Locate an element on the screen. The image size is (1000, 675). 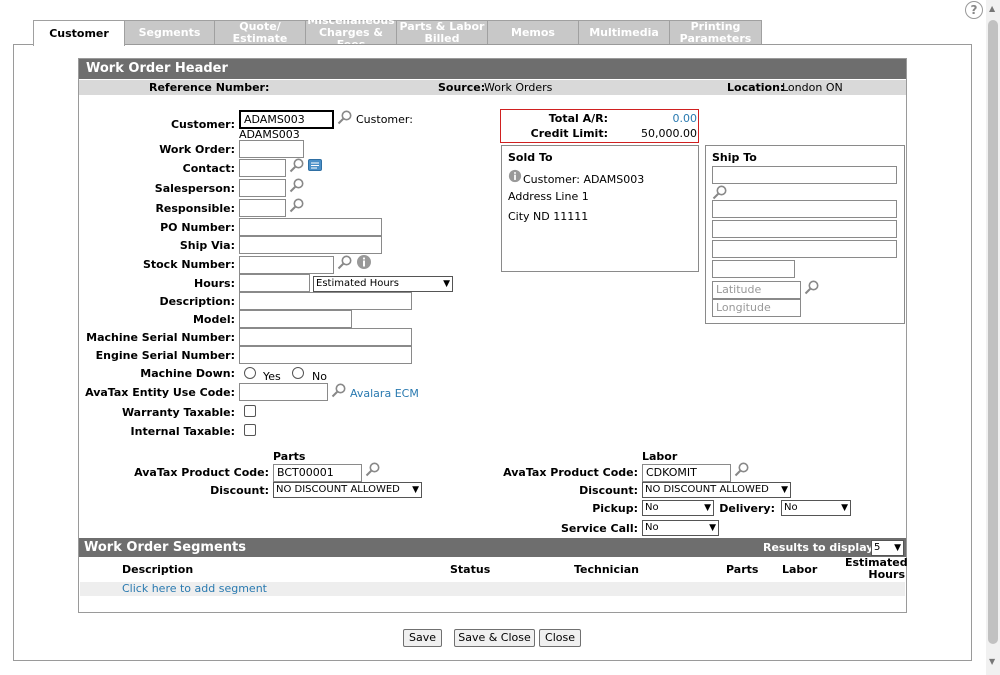
avatax-entity-label: AvaTax Entity Use Code: is located at coordinates (160, 392).